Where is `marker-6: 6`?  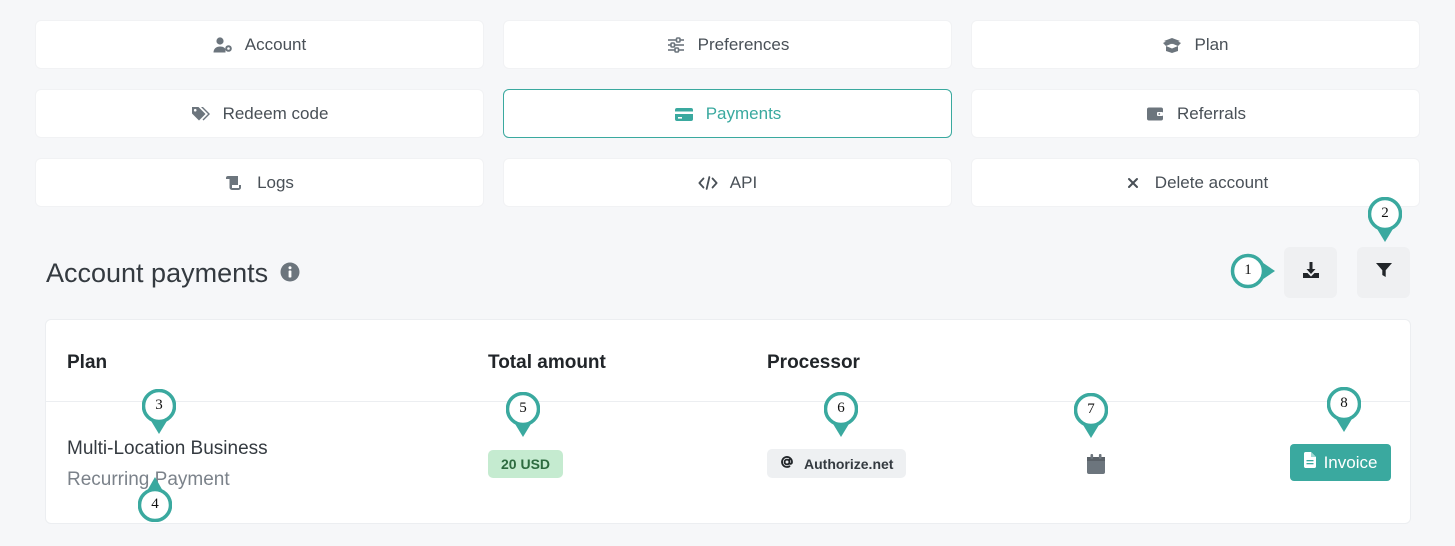 marker-6: 6 is located at coordinates (841, 414).